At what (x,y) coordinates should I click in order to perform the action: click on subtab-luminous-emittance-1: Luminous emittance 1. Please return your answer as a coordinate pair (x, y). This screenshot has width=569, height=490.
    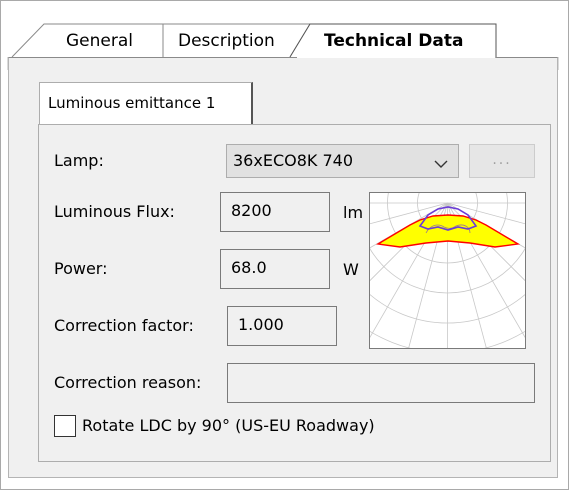
    Looking at the image, I should click on (146, 103).